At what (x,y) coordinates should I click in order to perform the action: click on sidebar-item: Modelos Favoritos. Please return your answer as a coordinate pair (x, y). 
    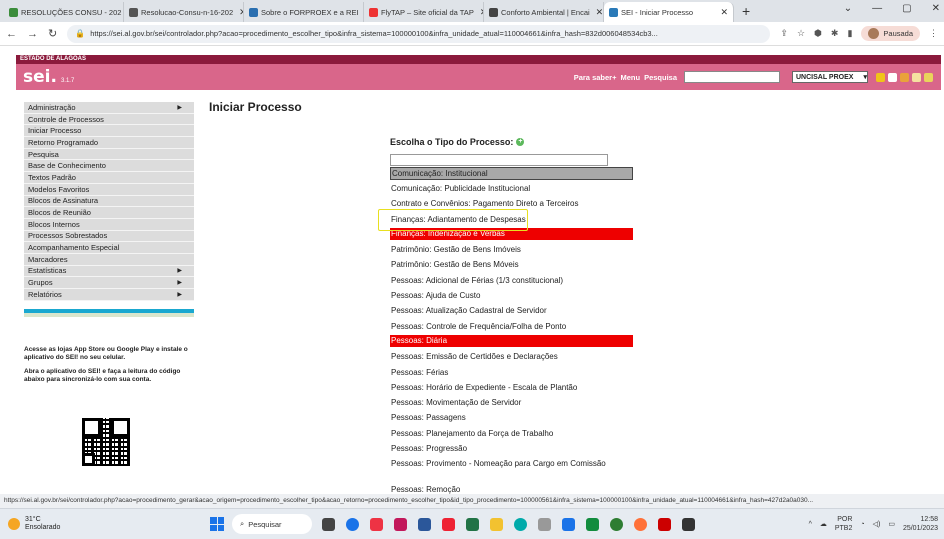
    Looking at the image, I should click on (109, 189).